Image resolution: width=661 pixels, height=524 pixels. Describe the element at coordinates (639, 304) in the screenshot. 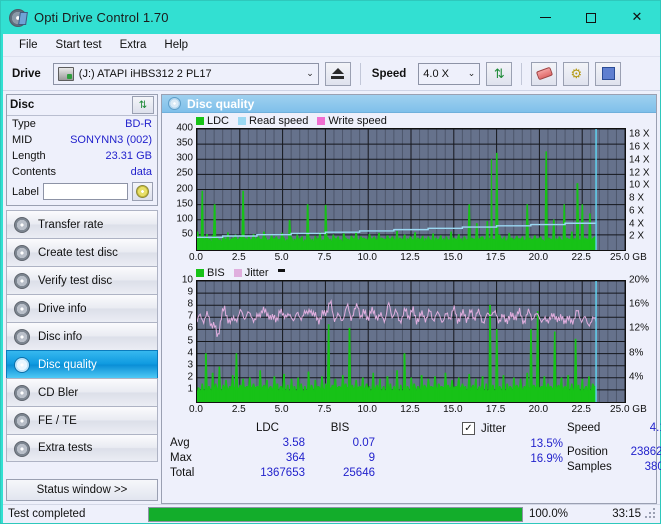

I see `y2-tick-label: 16%` at that location.